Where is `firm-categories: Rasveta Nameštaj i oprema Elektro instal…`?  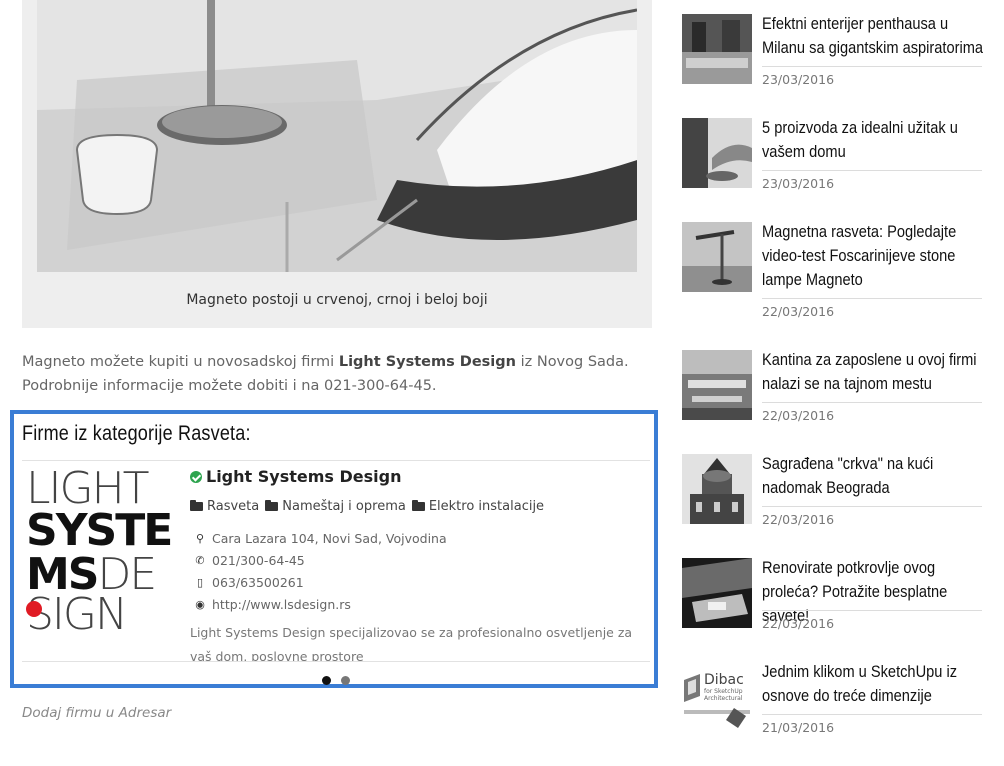 firm-categories: Rasveta Nameštaj i oprema Elektro instal… is located at coordinates (367, 506).